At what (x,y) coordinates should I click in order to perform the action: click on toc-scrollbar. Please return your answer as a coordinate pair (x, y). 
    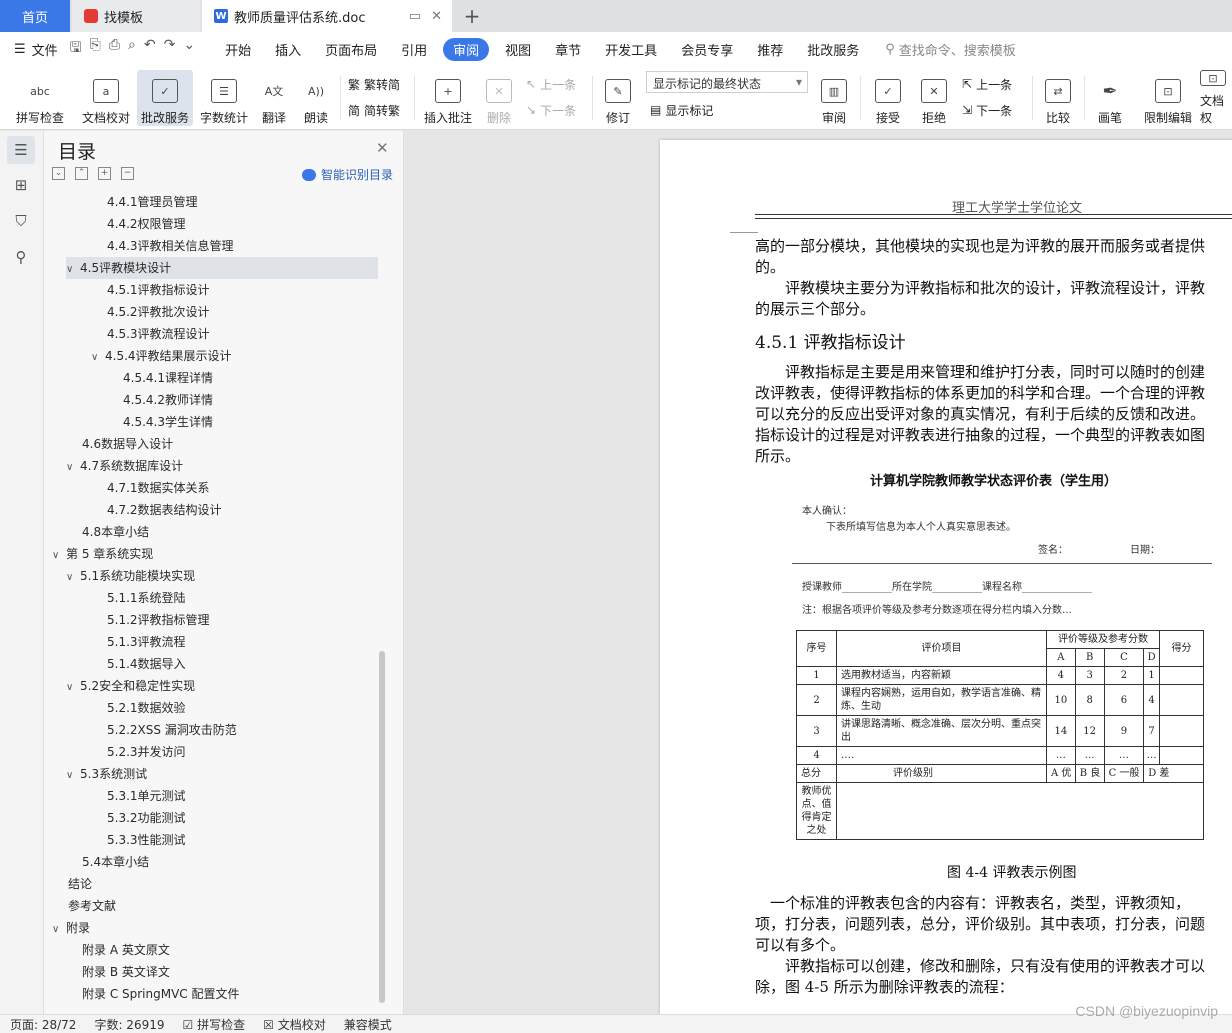
    Looking at the image, I should click on (382, 827).